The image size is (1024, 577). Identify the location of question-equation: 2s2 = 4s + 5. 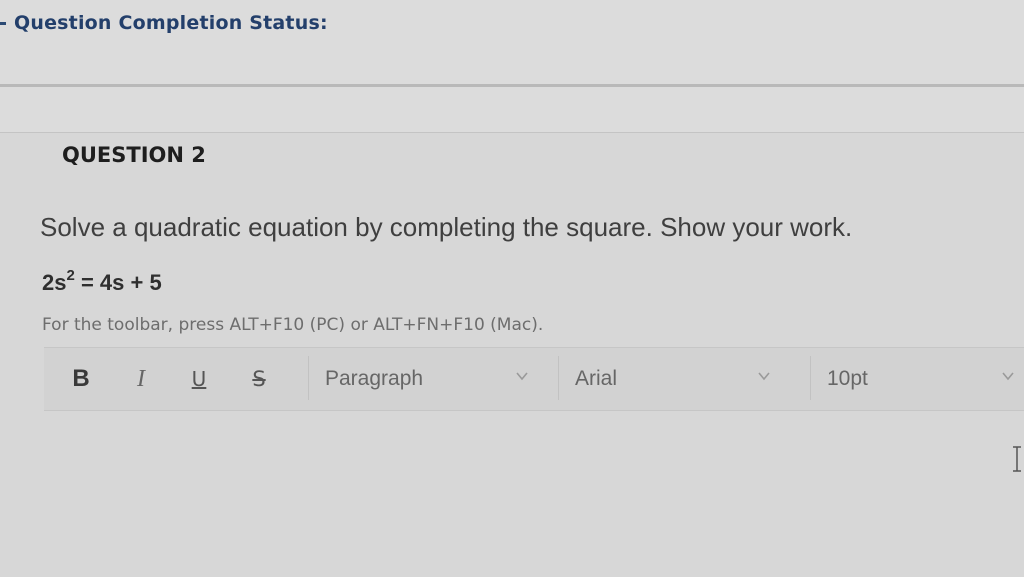
(102, 281).